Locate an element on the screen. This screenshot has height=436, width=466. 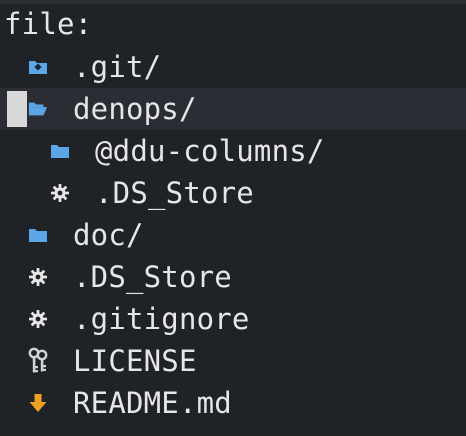
tree-item-ds-store-nested: .DS_Store is located at coordinates (233, 193).